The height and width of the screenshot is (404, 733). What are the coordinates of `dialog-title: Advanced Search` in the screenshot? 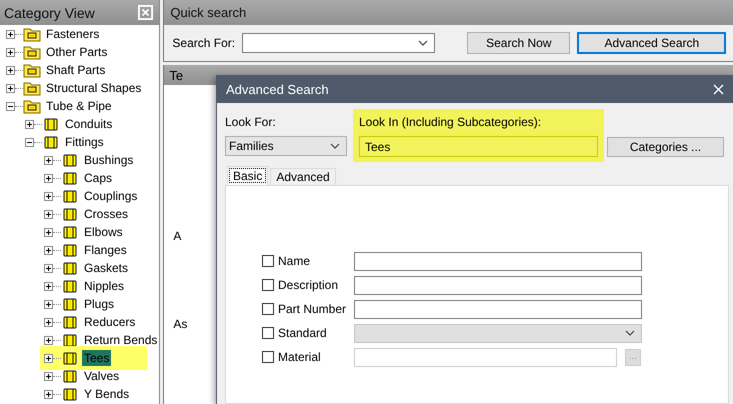 It's located at (277, 89).